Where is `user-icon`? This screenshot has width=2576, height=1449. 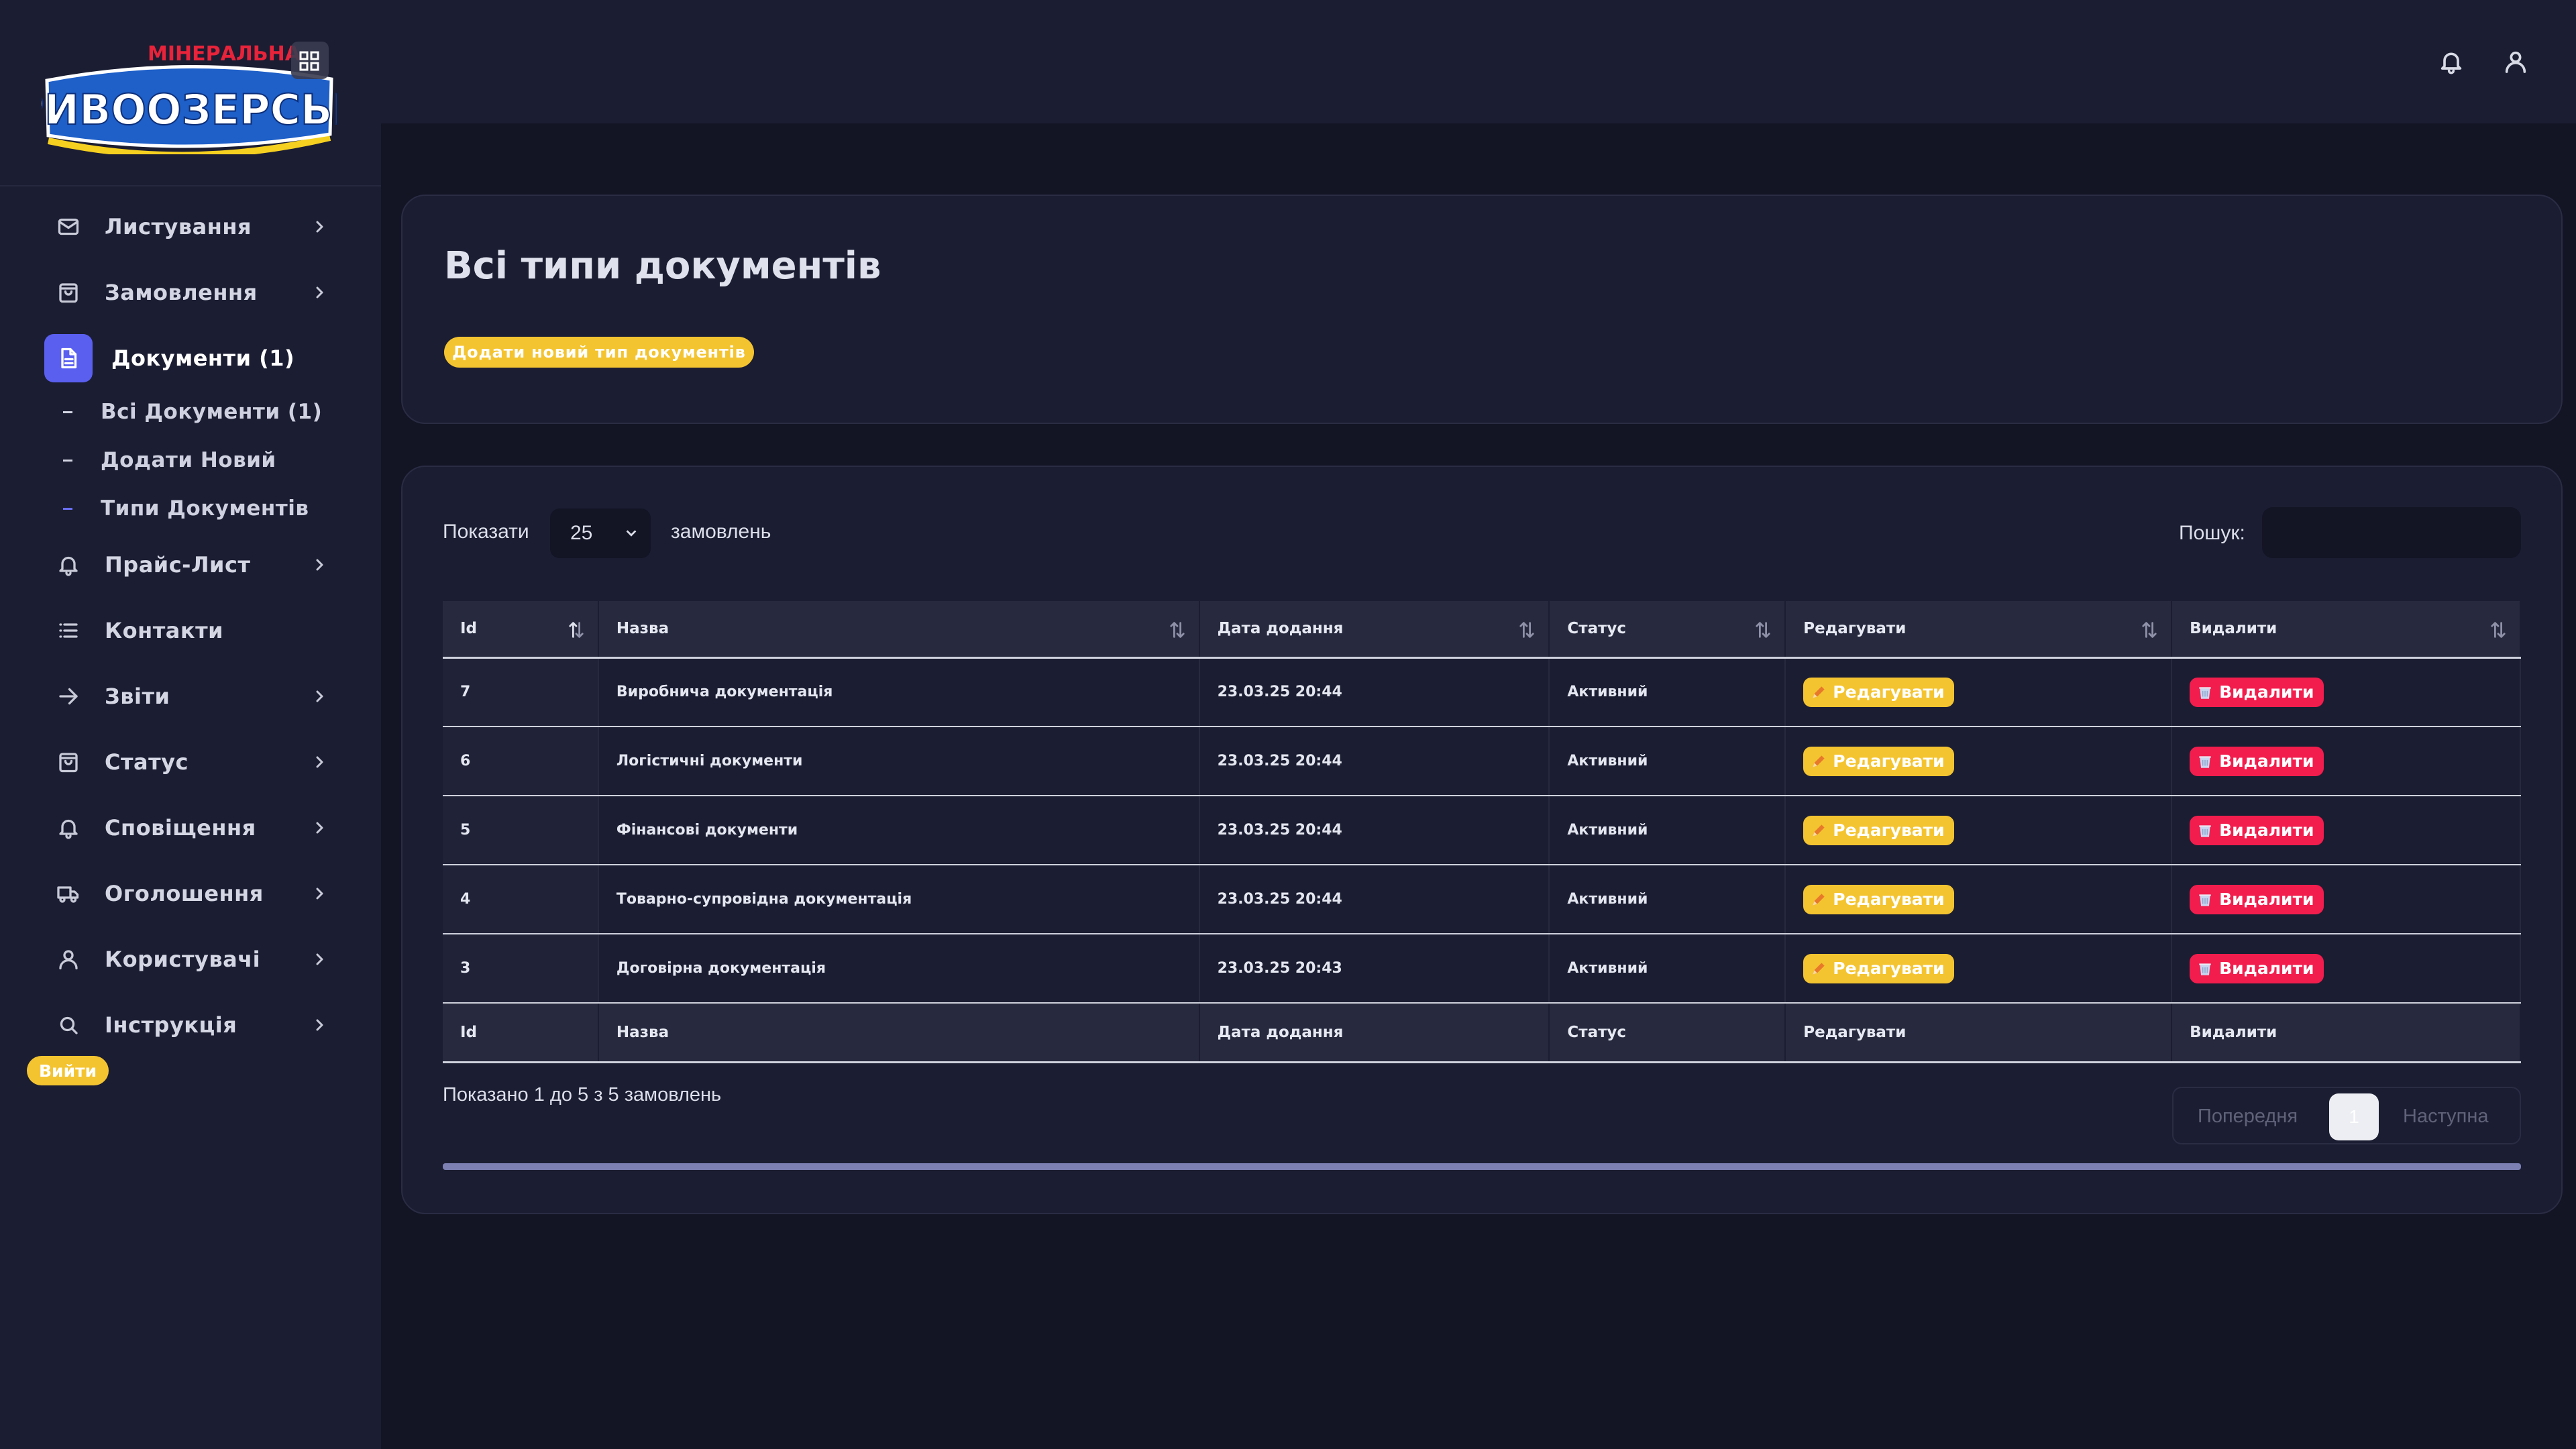
user-icon is located at coordinates (68, 959).